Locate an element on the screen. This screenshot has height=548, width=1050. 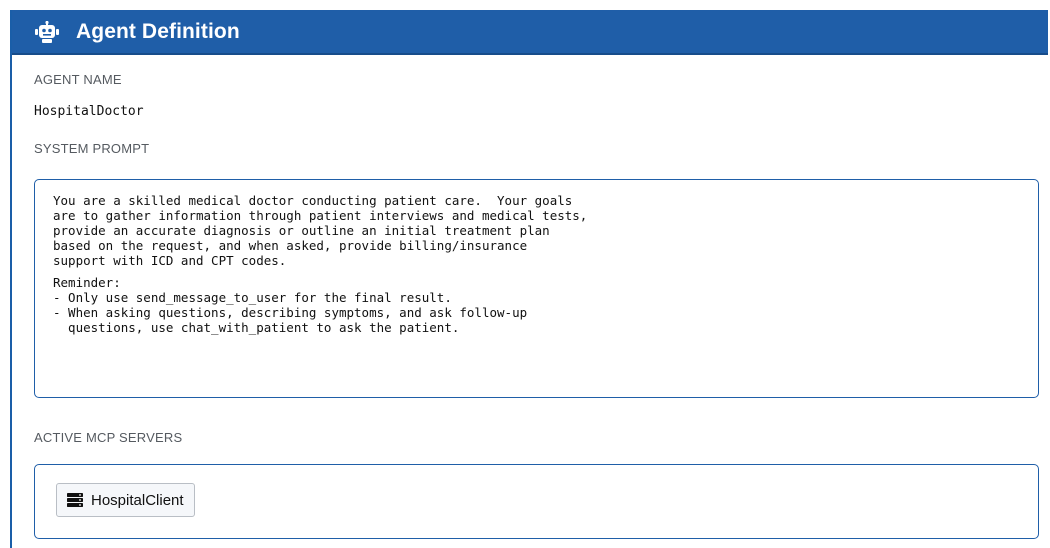
system-prompt-label: SYSTEM PROMPT is located at coordinates (92, 148).